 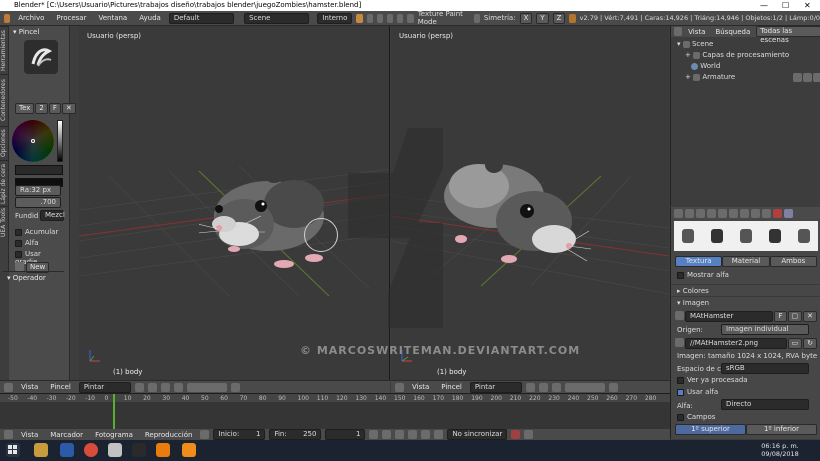 I want to click on tab-lapiz-de-cera: Lápiz de cera, so click(x=4, y=183).